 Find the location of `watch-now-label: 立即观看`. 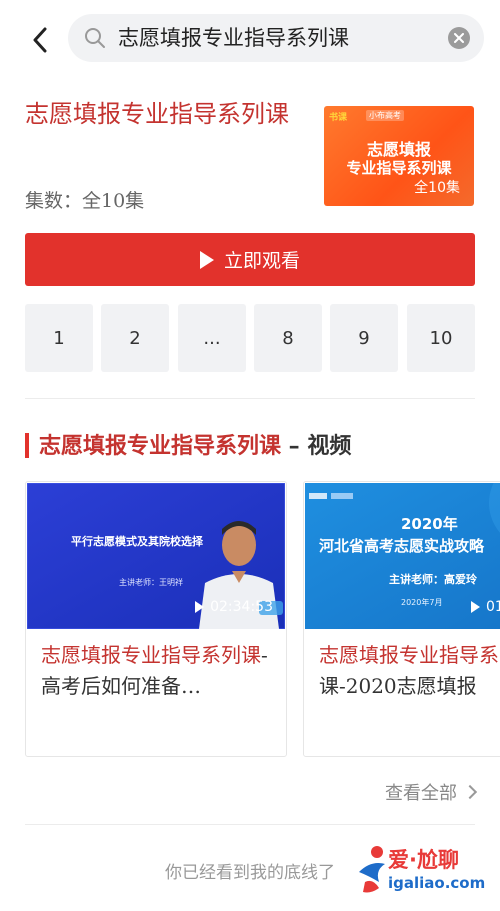

watch-now-label: 立即观看 is located at coordinates (261, 261).